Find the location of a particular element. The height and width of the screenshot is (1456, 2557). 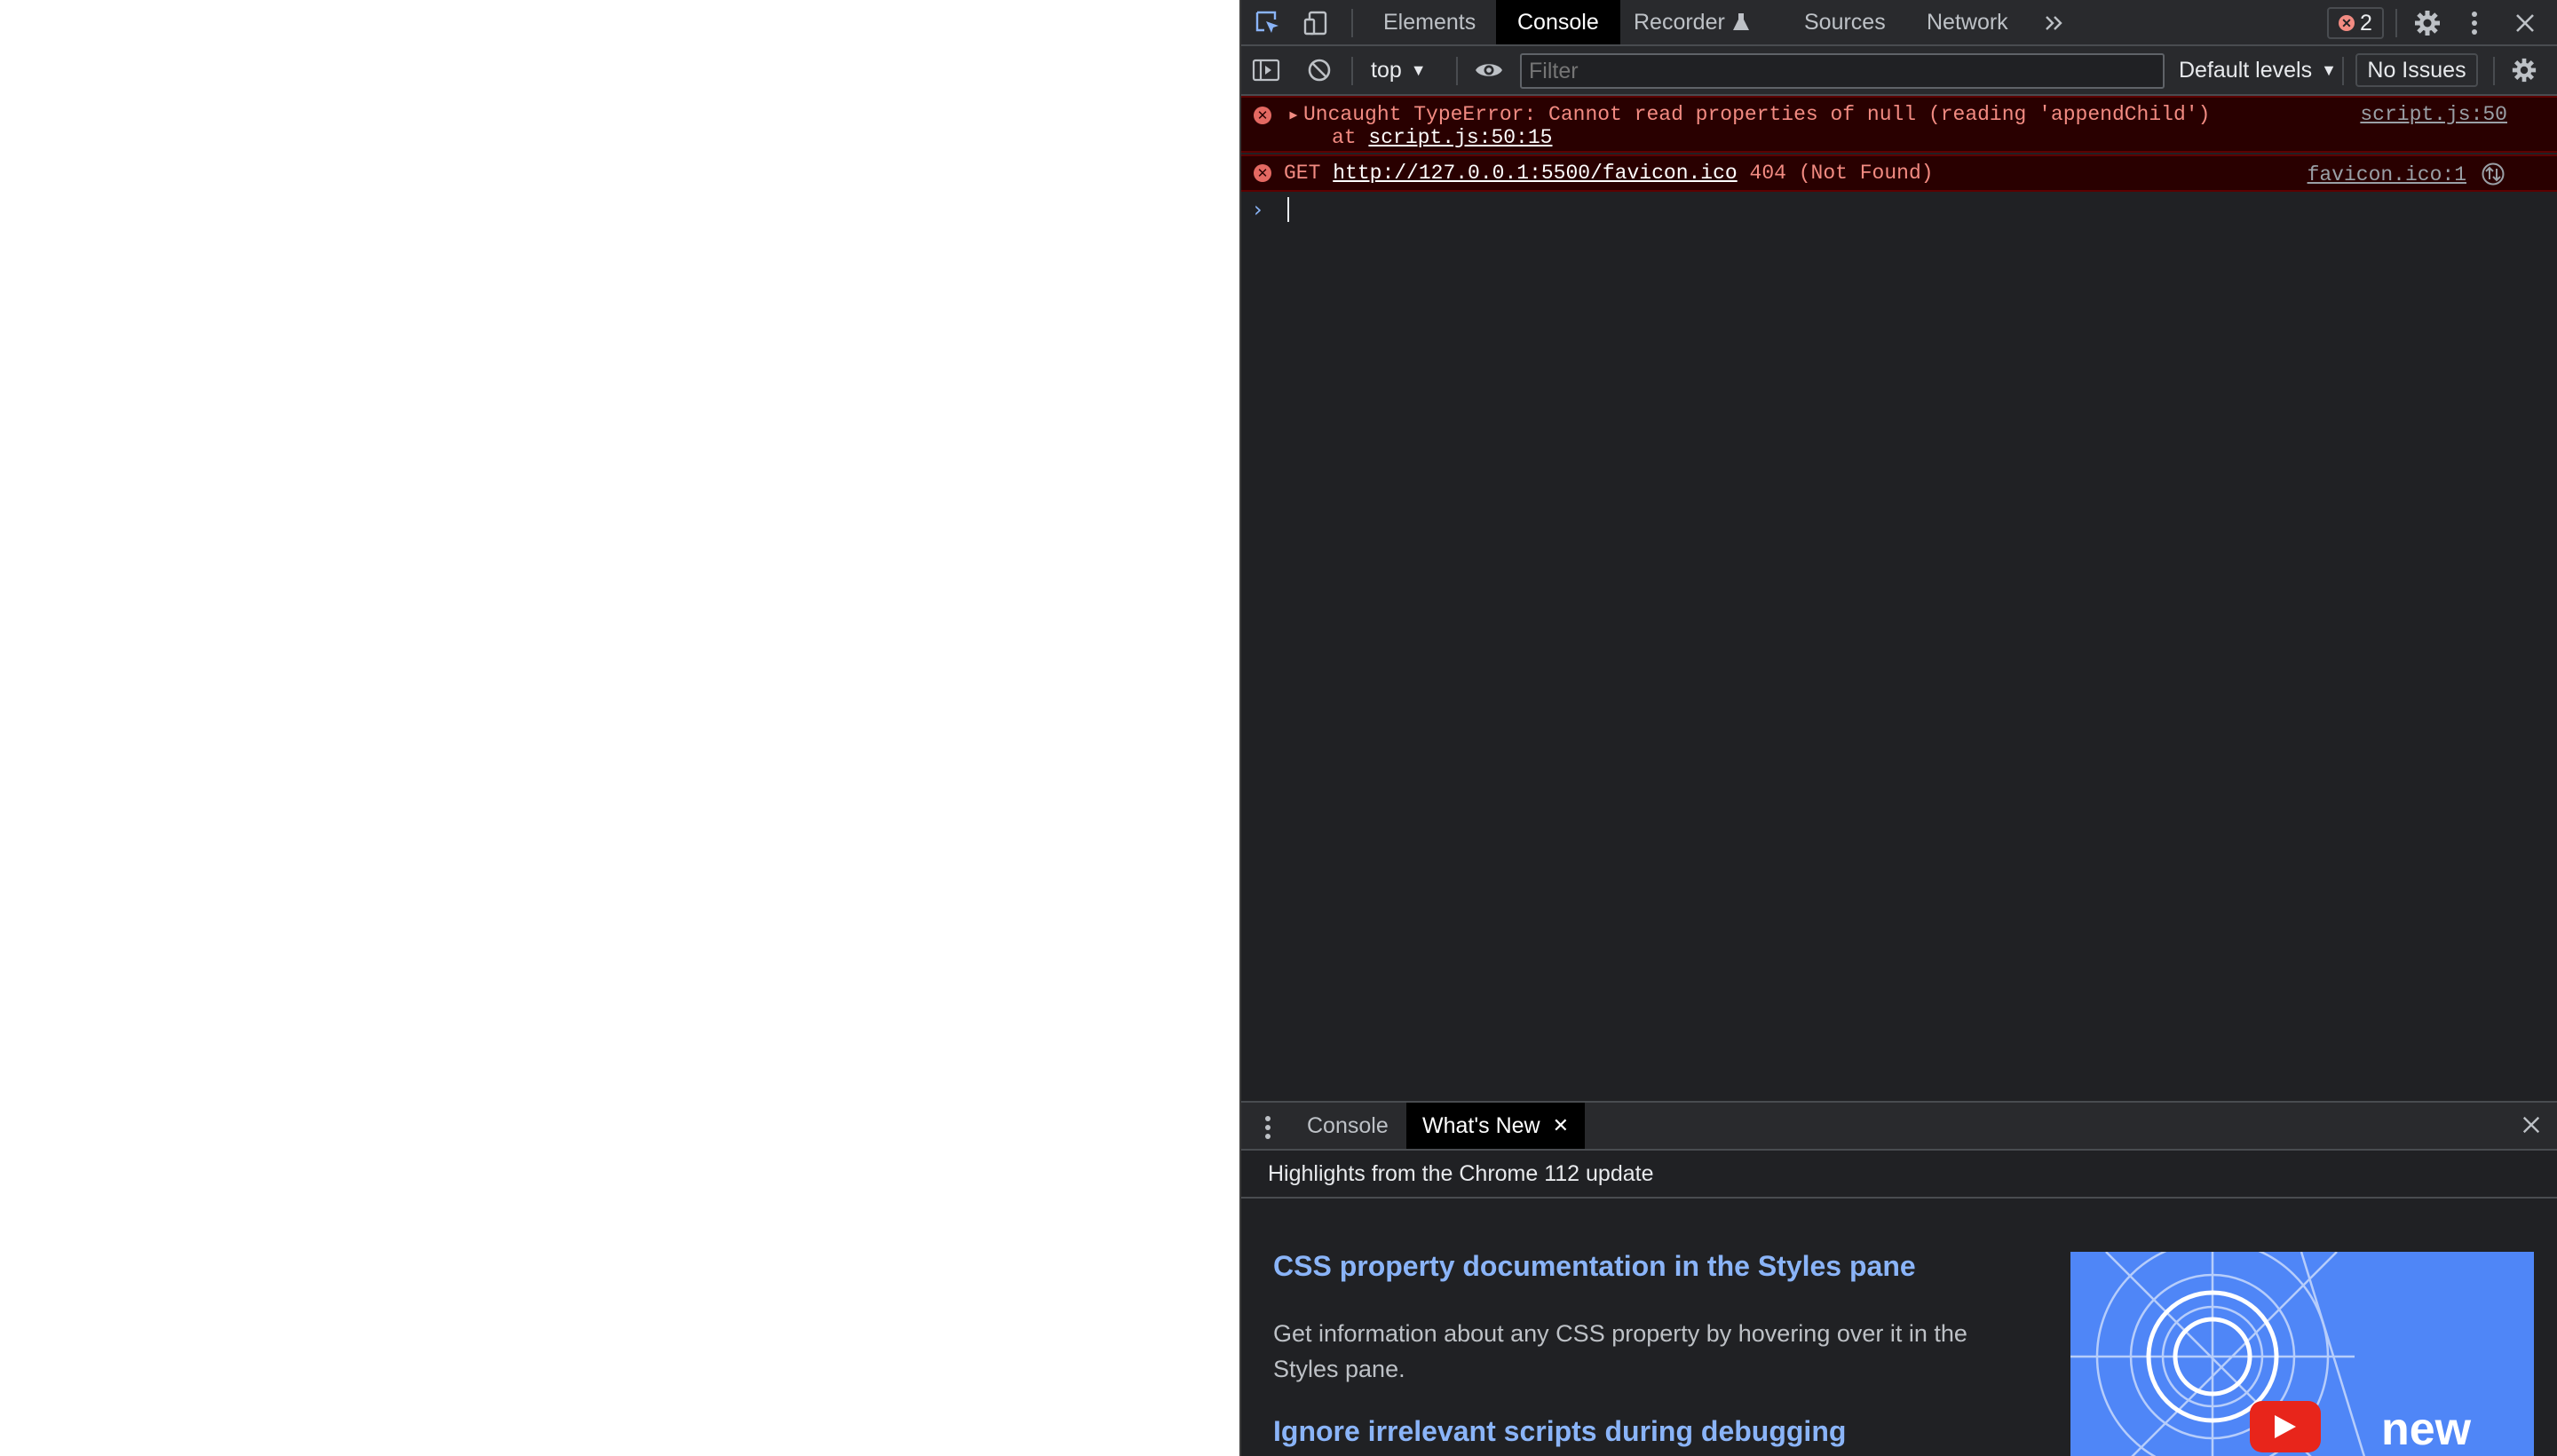

stack-prefix: at is located at coordinates (1350, 137).